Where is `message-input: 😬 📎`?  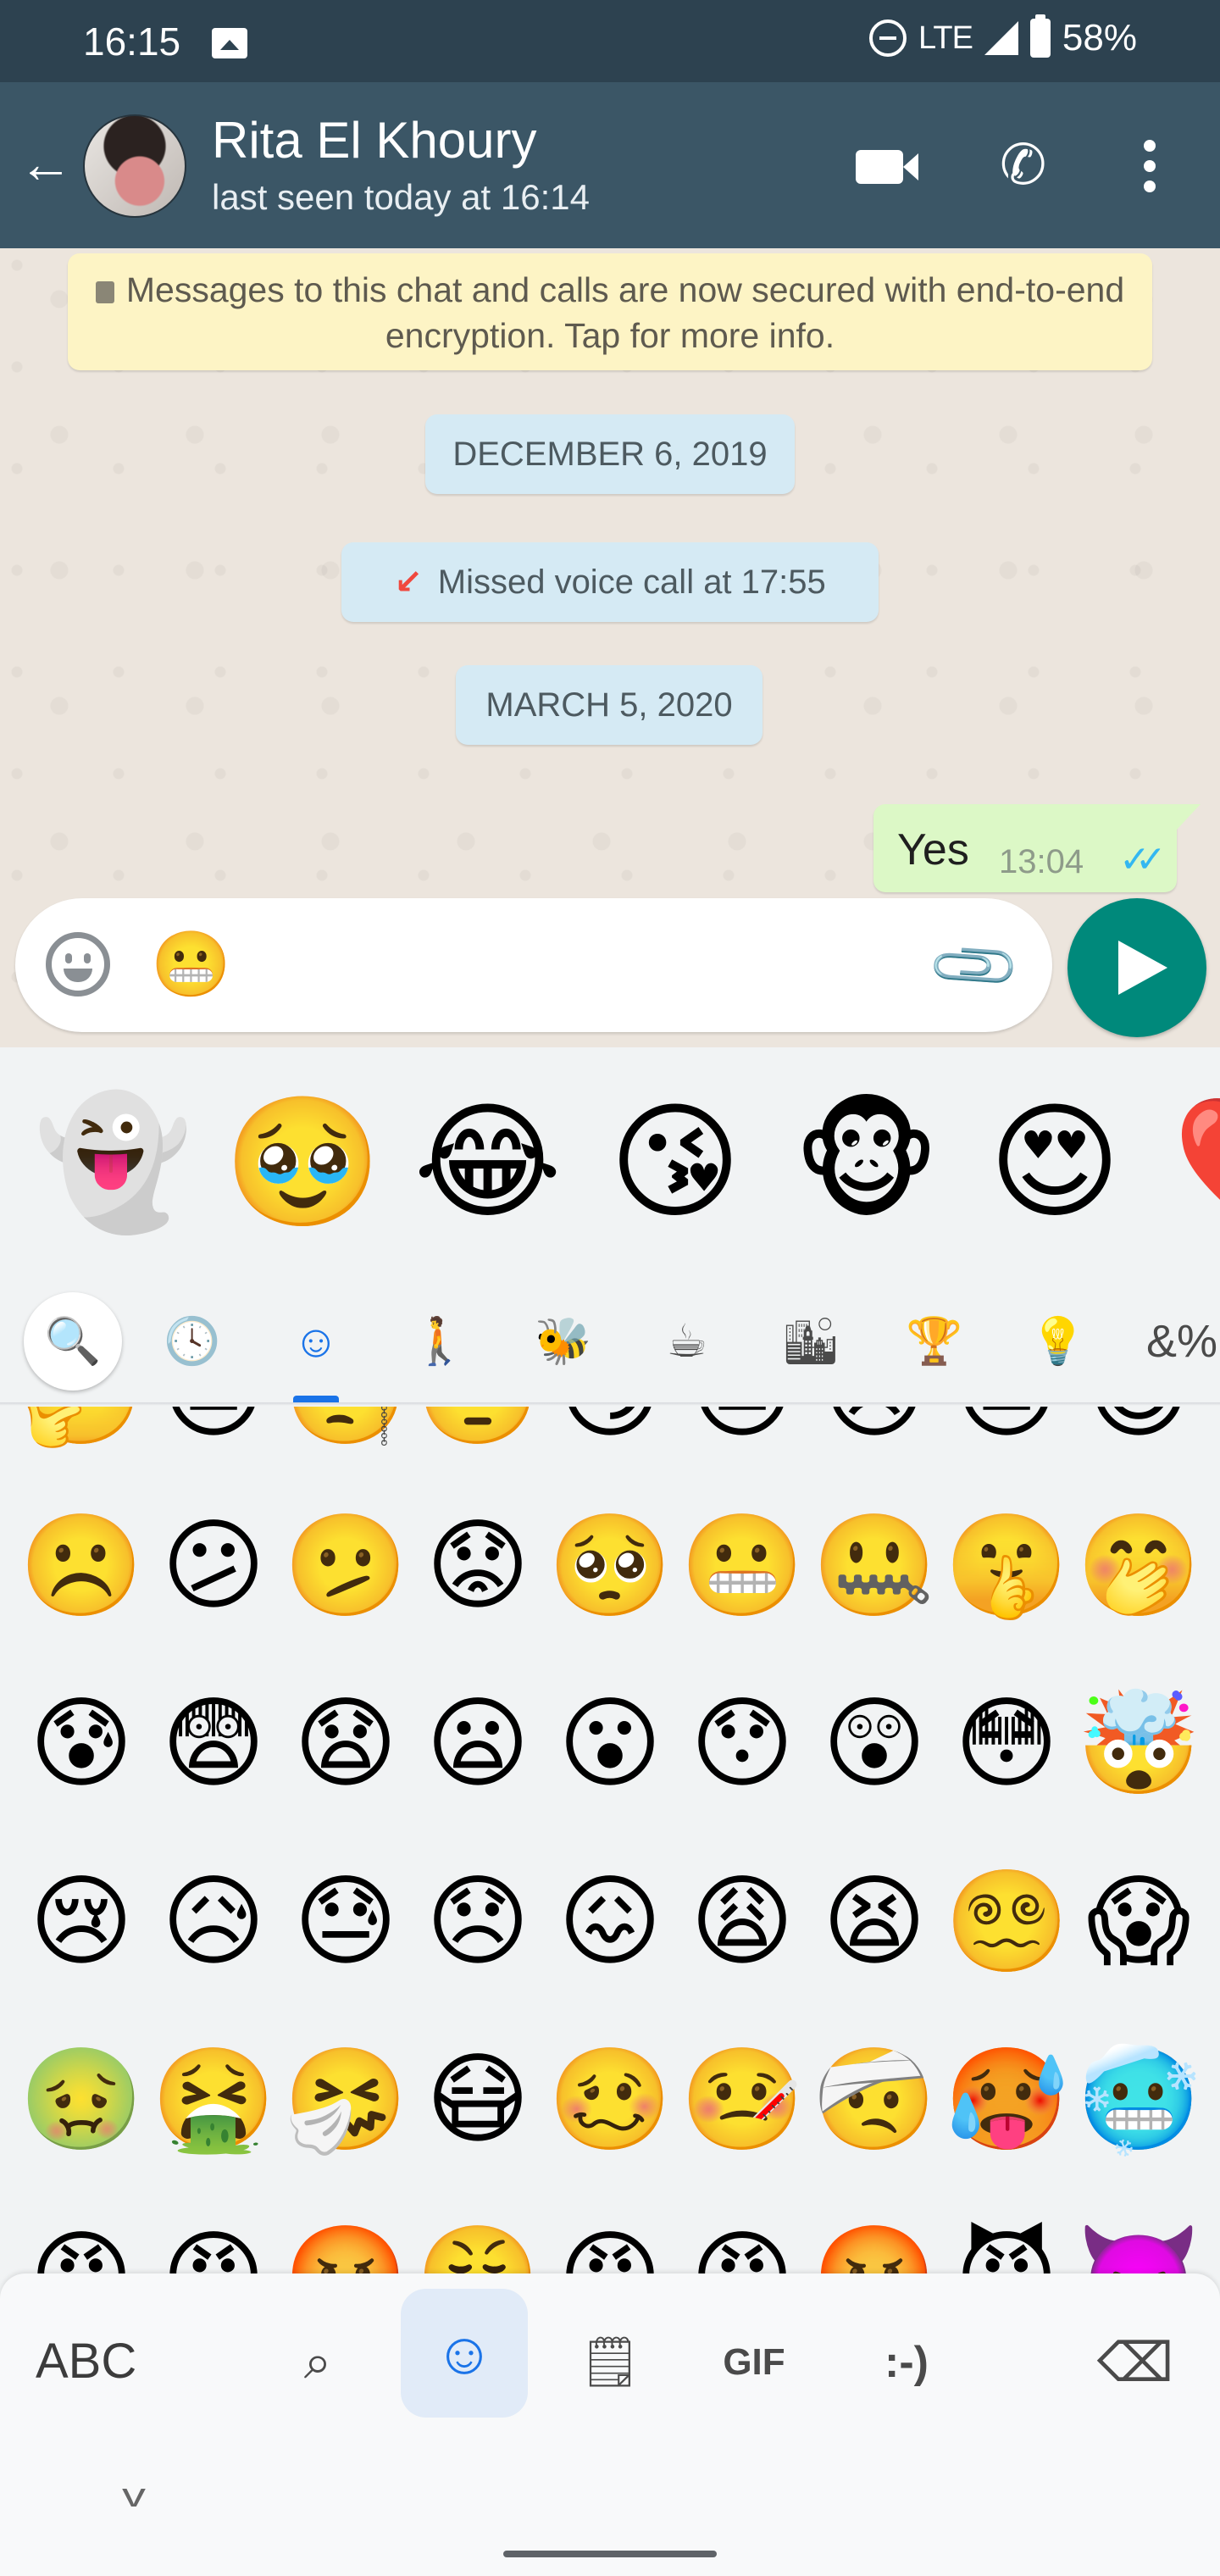 message-input: 😬 📎 is located at coordinates (533, 965).